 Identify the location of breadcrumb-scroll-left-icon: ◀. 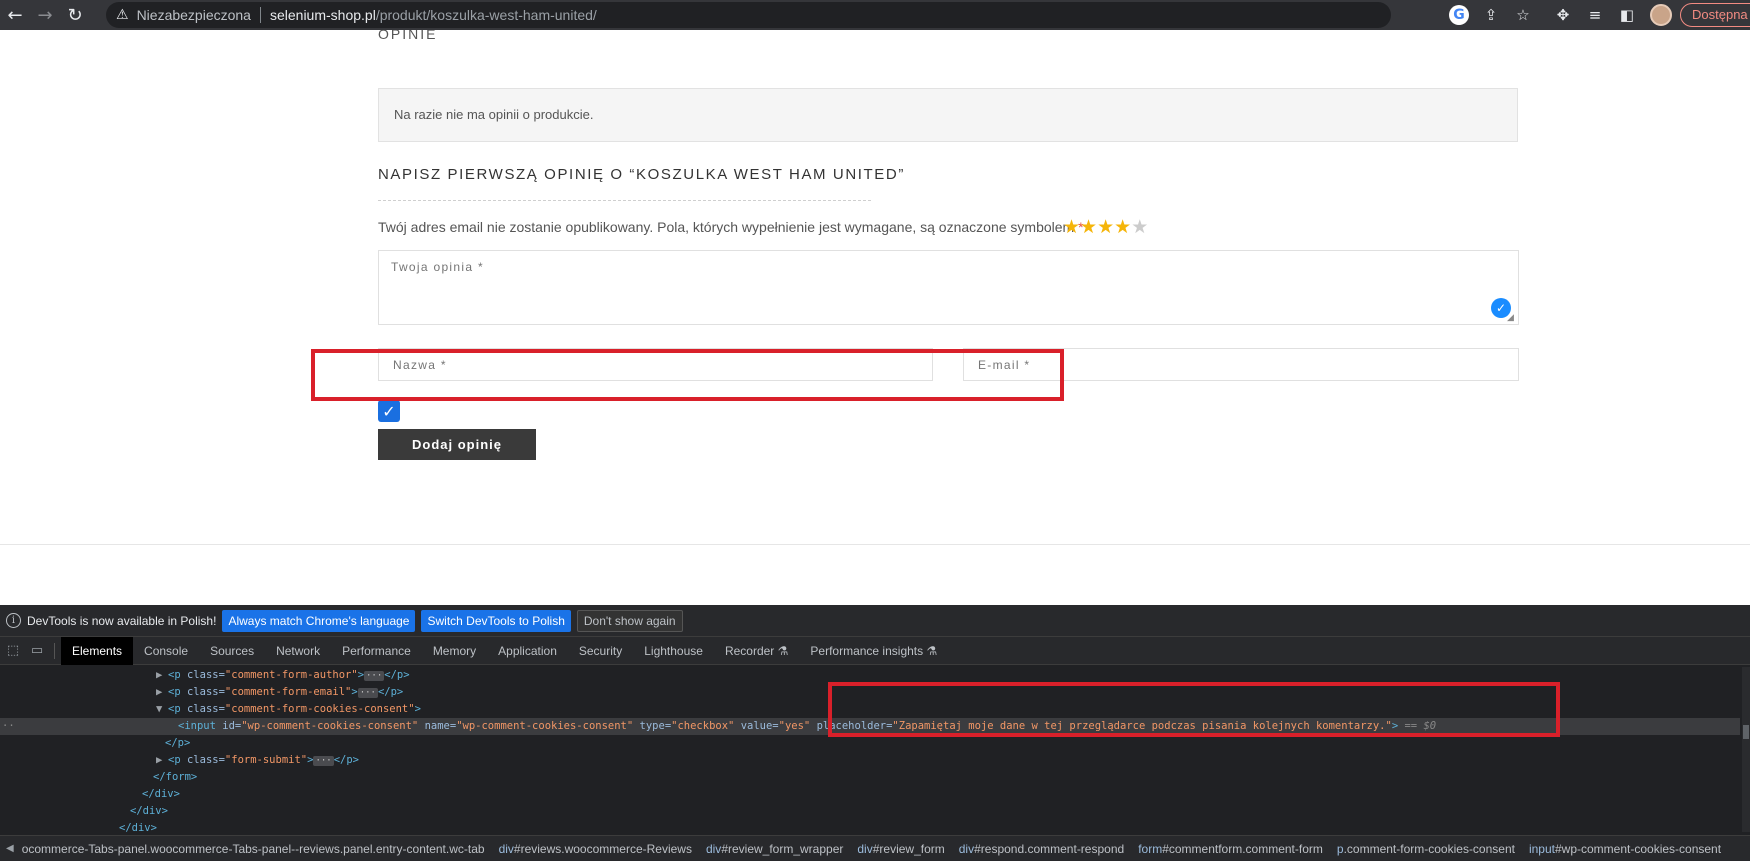
(10, 848).